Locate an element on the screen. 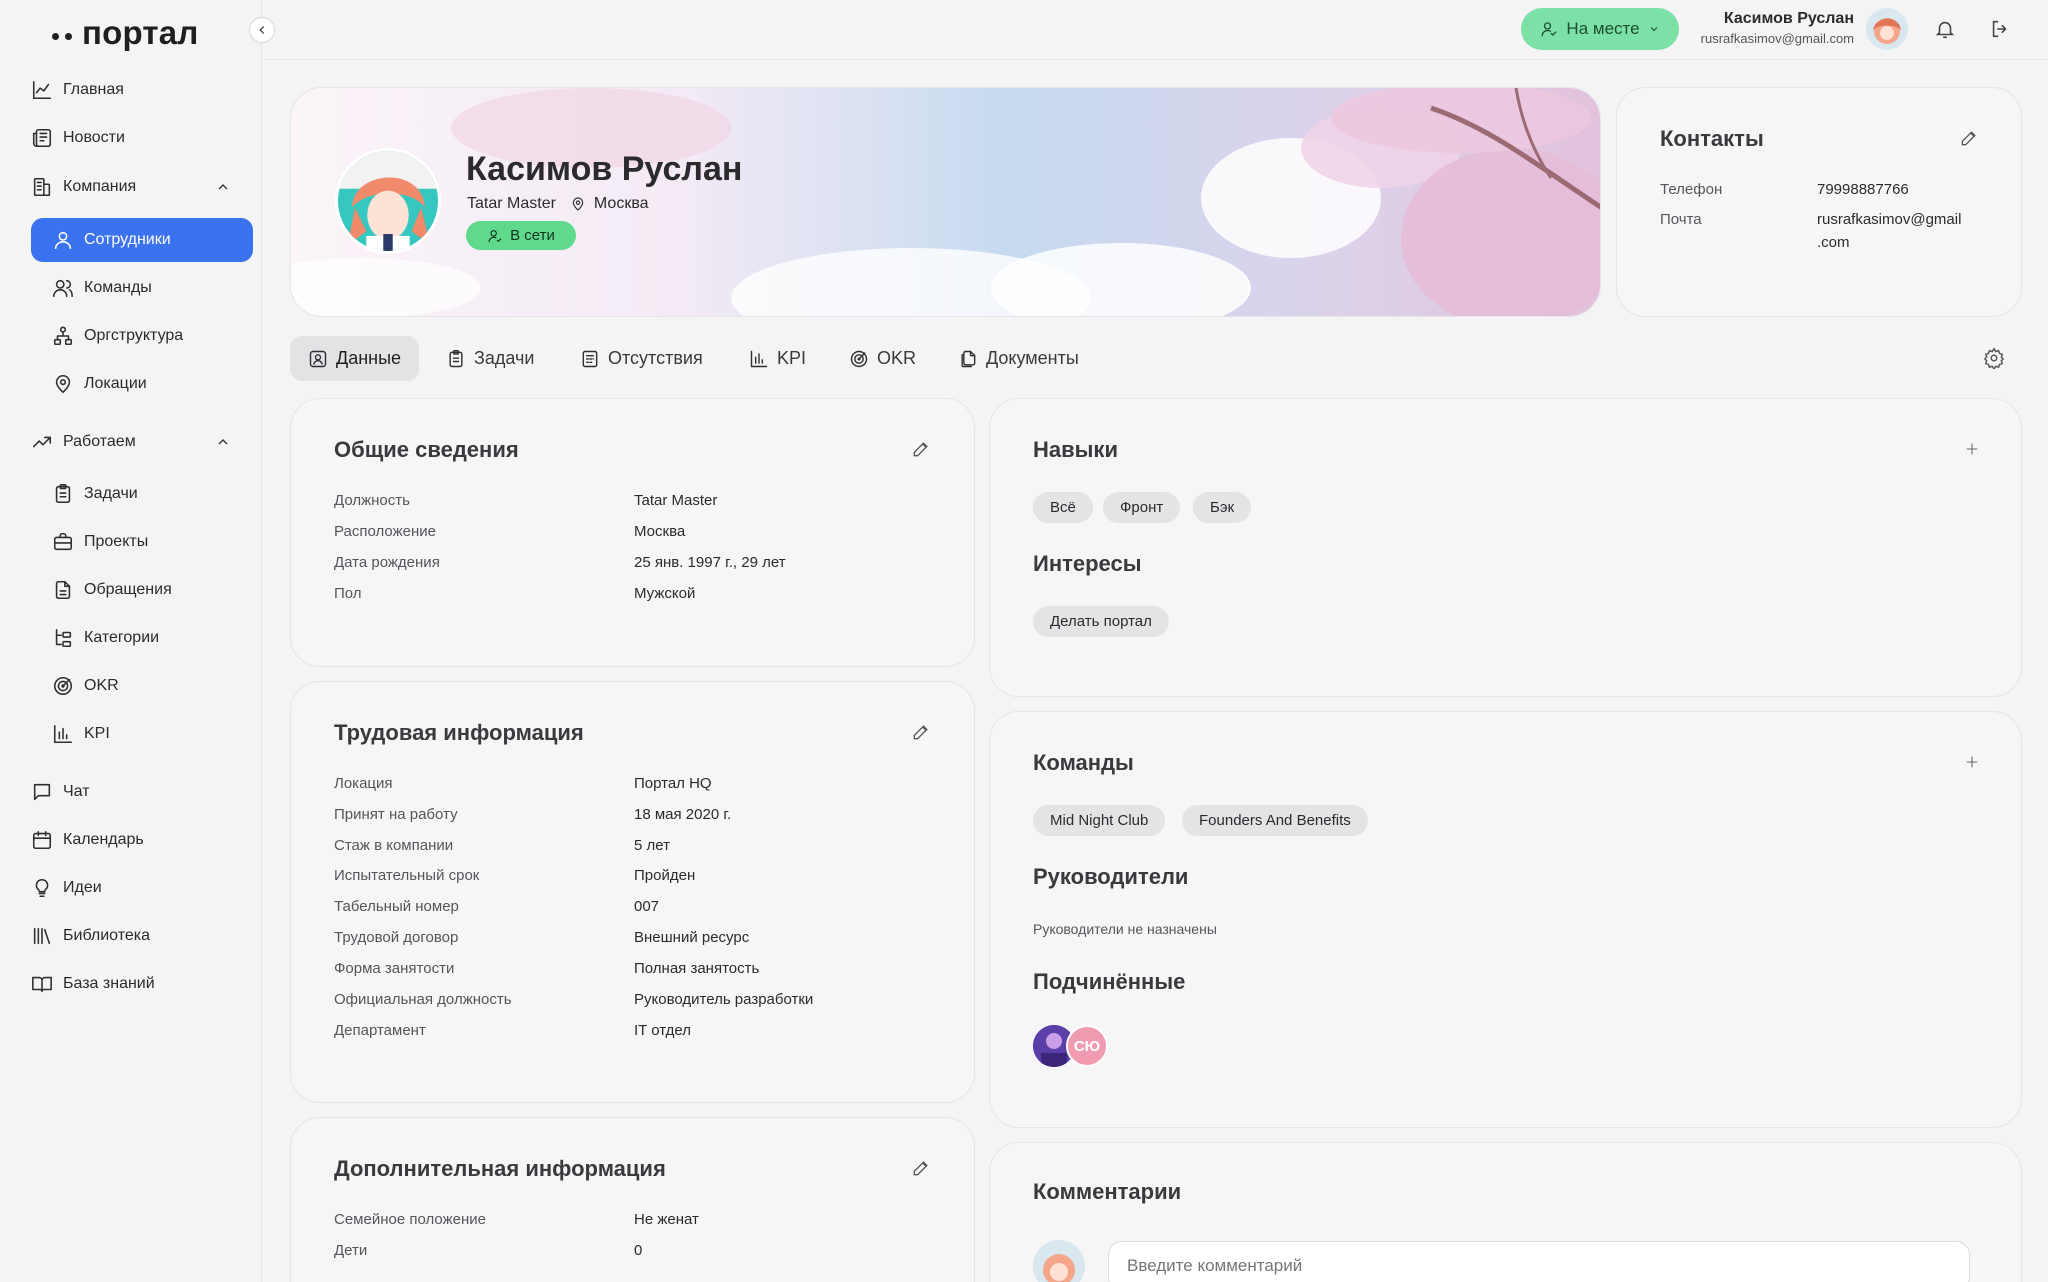  info-label: Департамент is located at coordinates (380, 1030).